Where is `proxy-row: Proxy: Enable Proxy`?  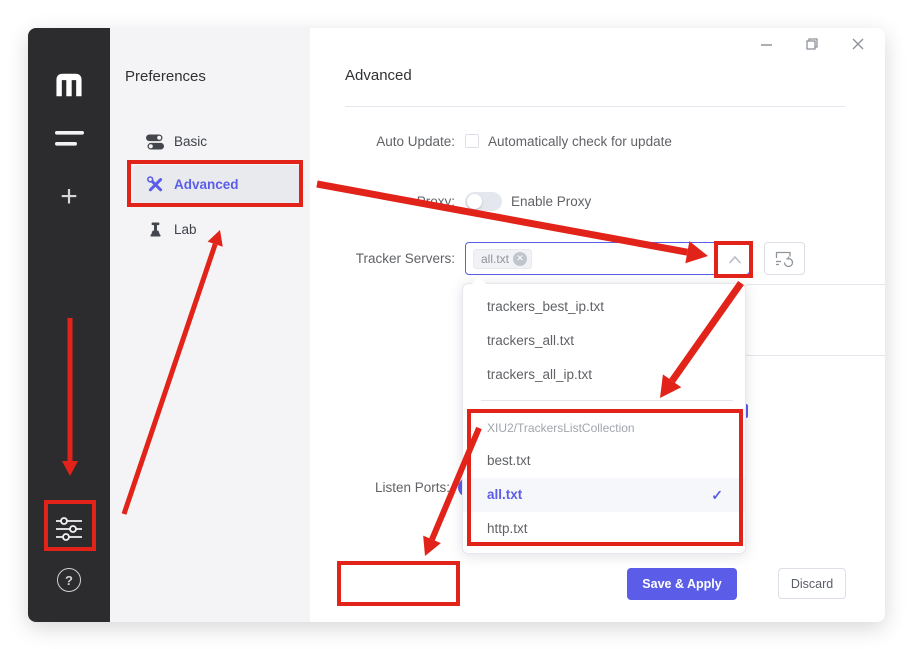
proxy-row: Proxy: Enable Proxy is located at coordinates (468, 201).